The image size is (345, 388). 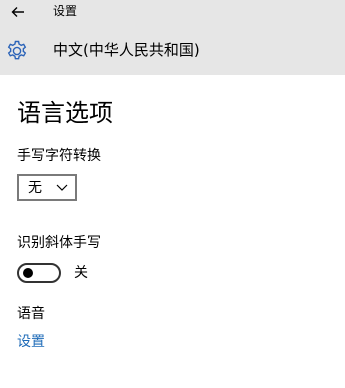 I want to click on page-heading: 中文(中华人民共和国), so click(x=126, y=50).